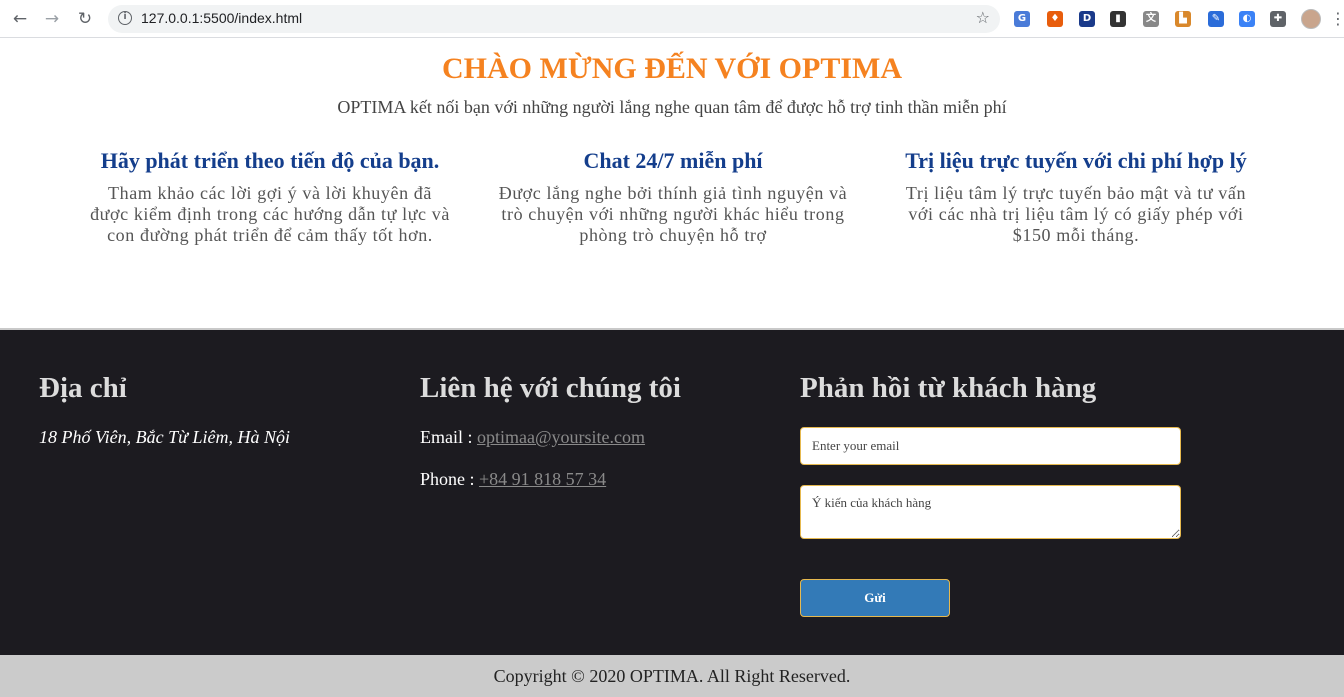 The width and height of the screenshot is (1344, 697). I want to click on back-icon: ←, so click(20, 19).